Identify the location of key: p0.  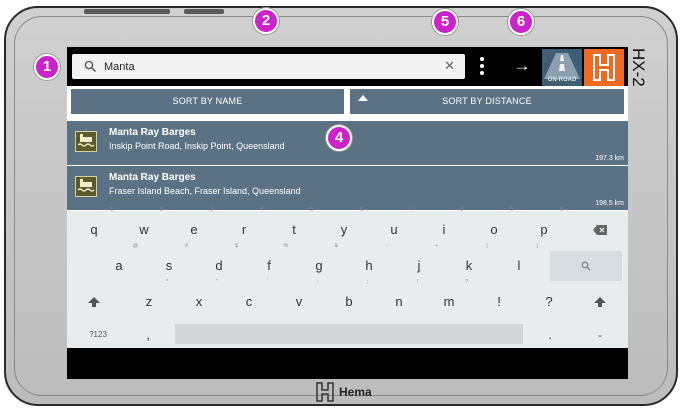
(544, 226).